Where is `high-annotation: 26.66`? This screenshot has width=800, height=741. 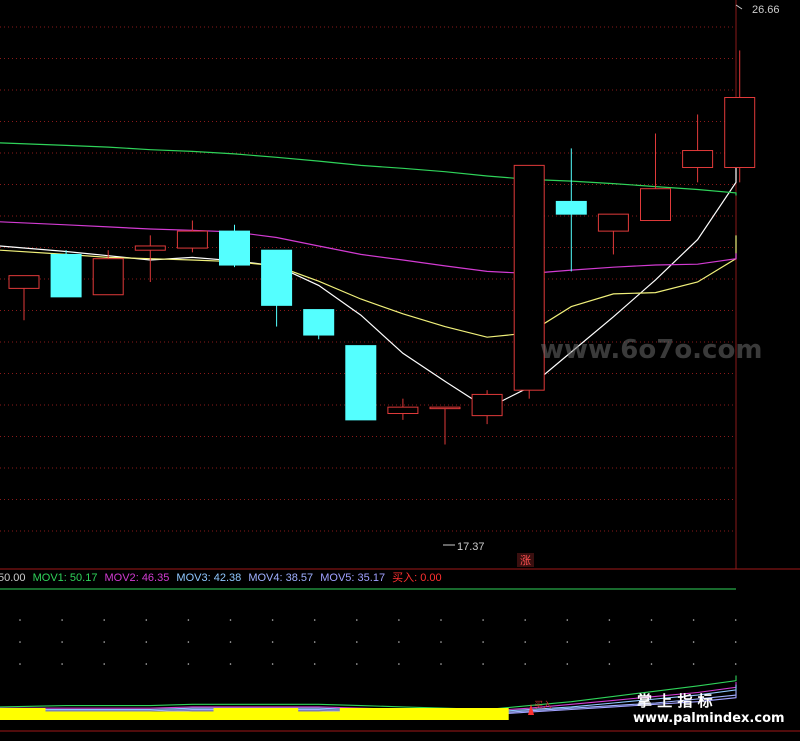 high-annotation: 26.66 is located at coordinates (757, 10).